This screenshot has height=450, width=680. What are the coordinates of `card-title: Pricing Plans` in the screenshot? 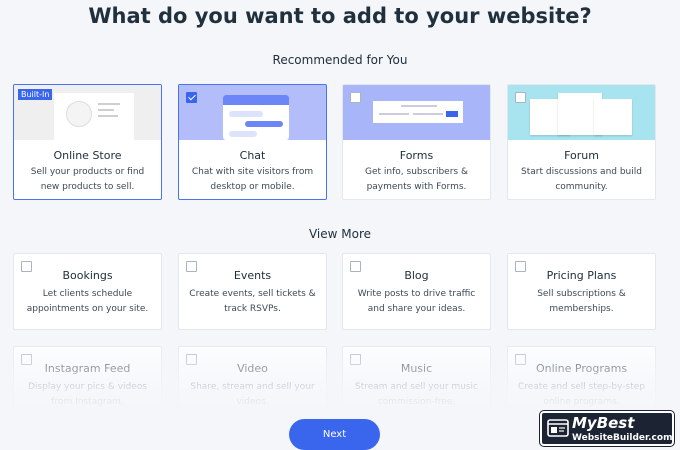 It's located at (581, 275).